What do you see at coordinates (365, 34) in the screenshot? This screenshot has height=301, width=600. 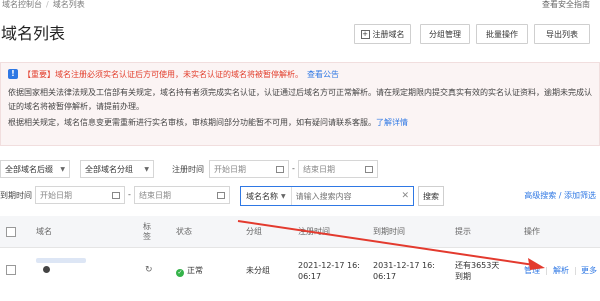 I see `register-icon: +` at bounding box center [365, 34].